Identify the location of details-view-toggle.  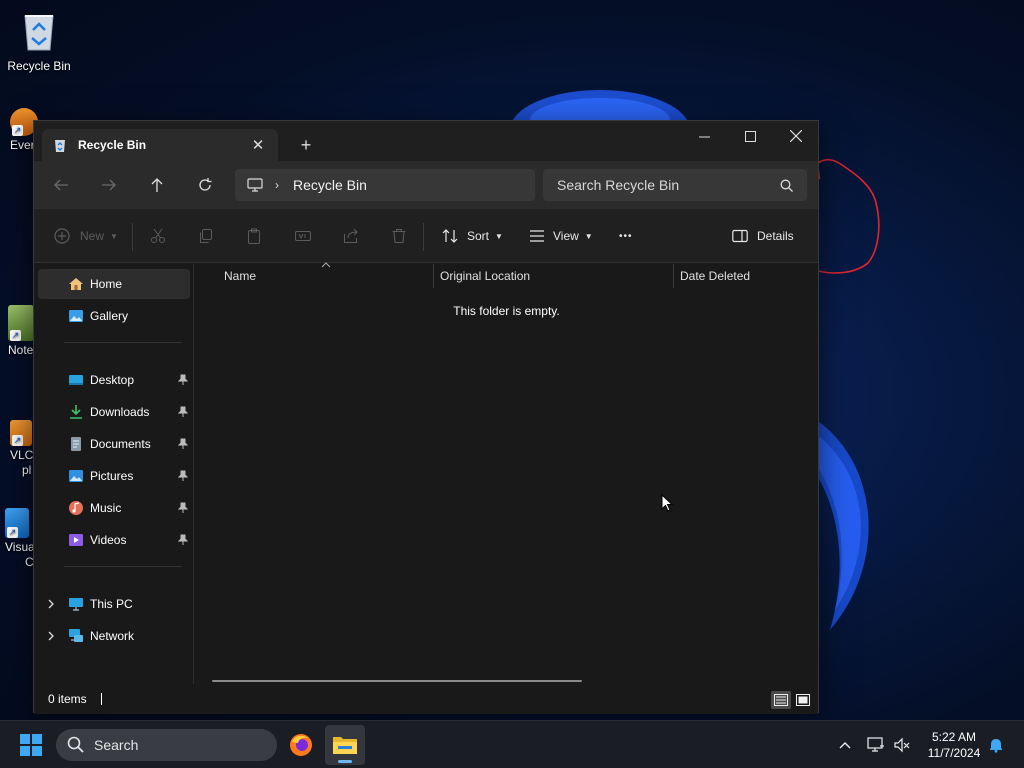
(781, 700).